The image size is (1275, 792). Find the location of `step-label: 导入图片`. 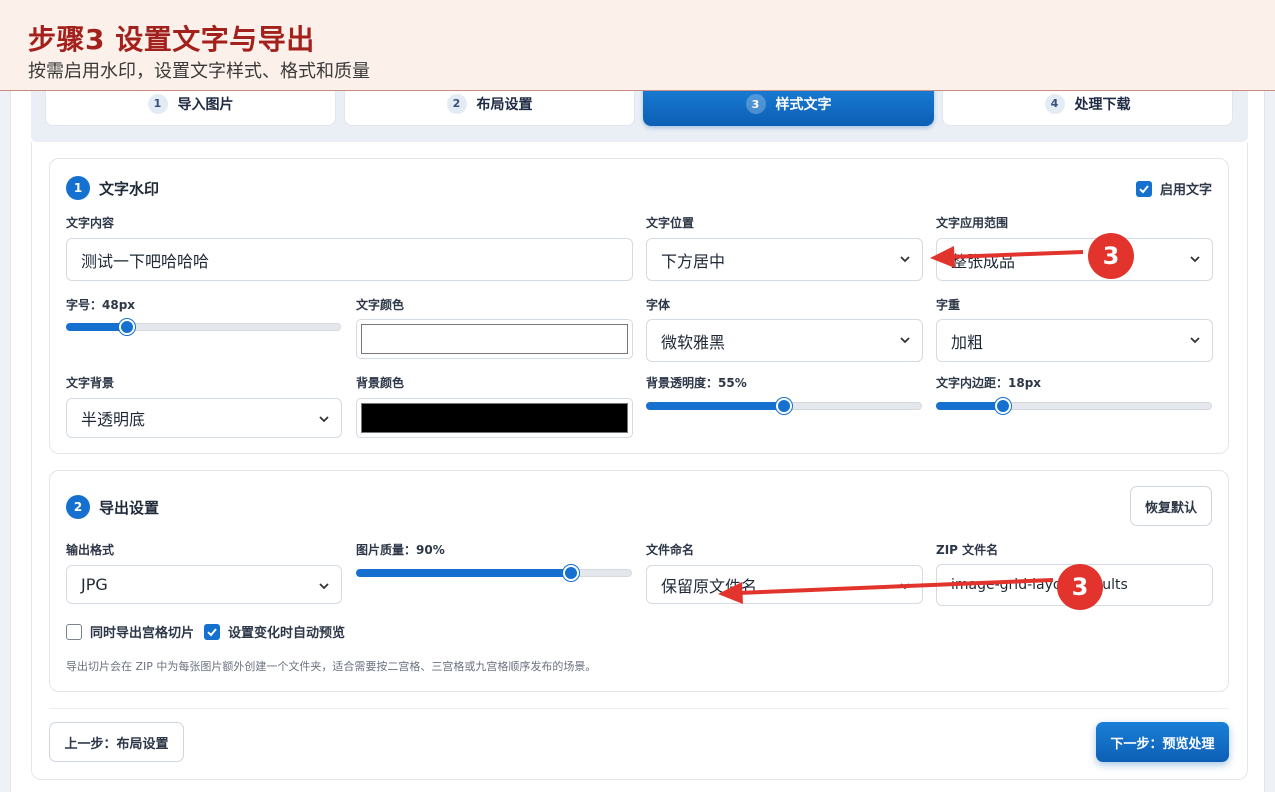

step-label: 导入图片 is located at coordinates (205, 104).